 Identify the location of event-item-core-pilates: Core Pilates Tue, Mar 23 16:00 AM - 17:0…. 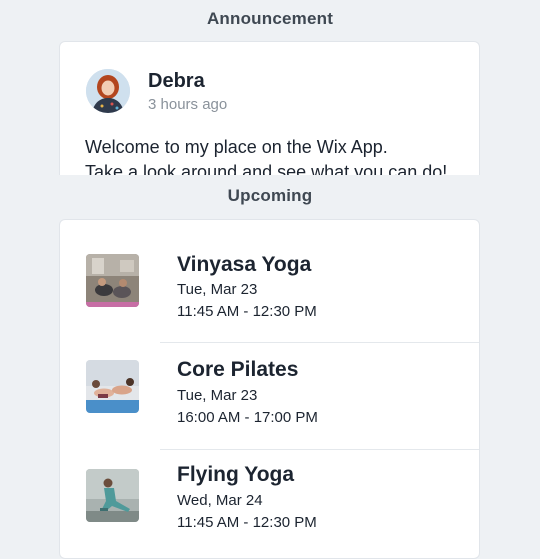
(269, 395).